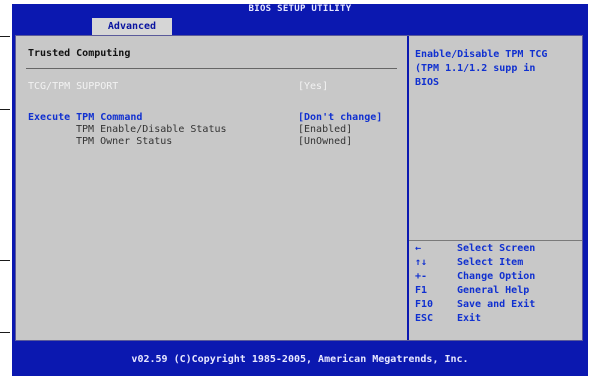  Describe the element at coordinates (313, 87) in the screenshot. I see `setting-value: [Yes]` at that location.